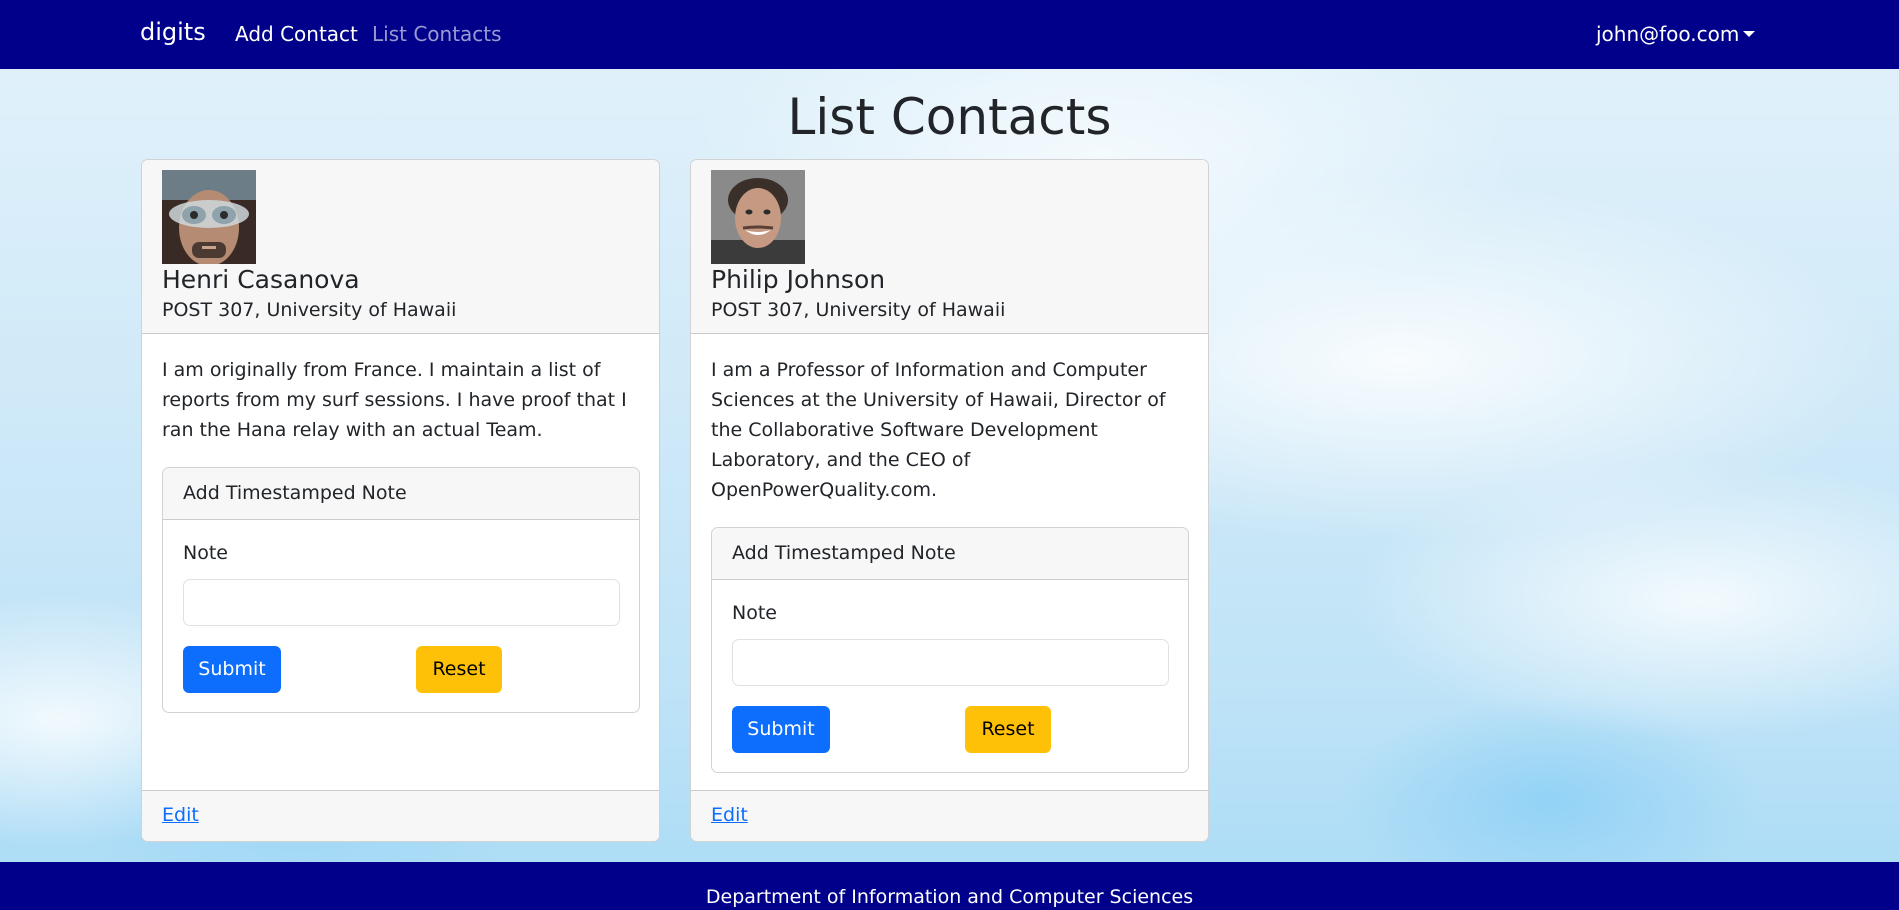 This screenshot has width=1899, height=910. I want to click on contact-name: Philip Johnson, so click(798, 279).